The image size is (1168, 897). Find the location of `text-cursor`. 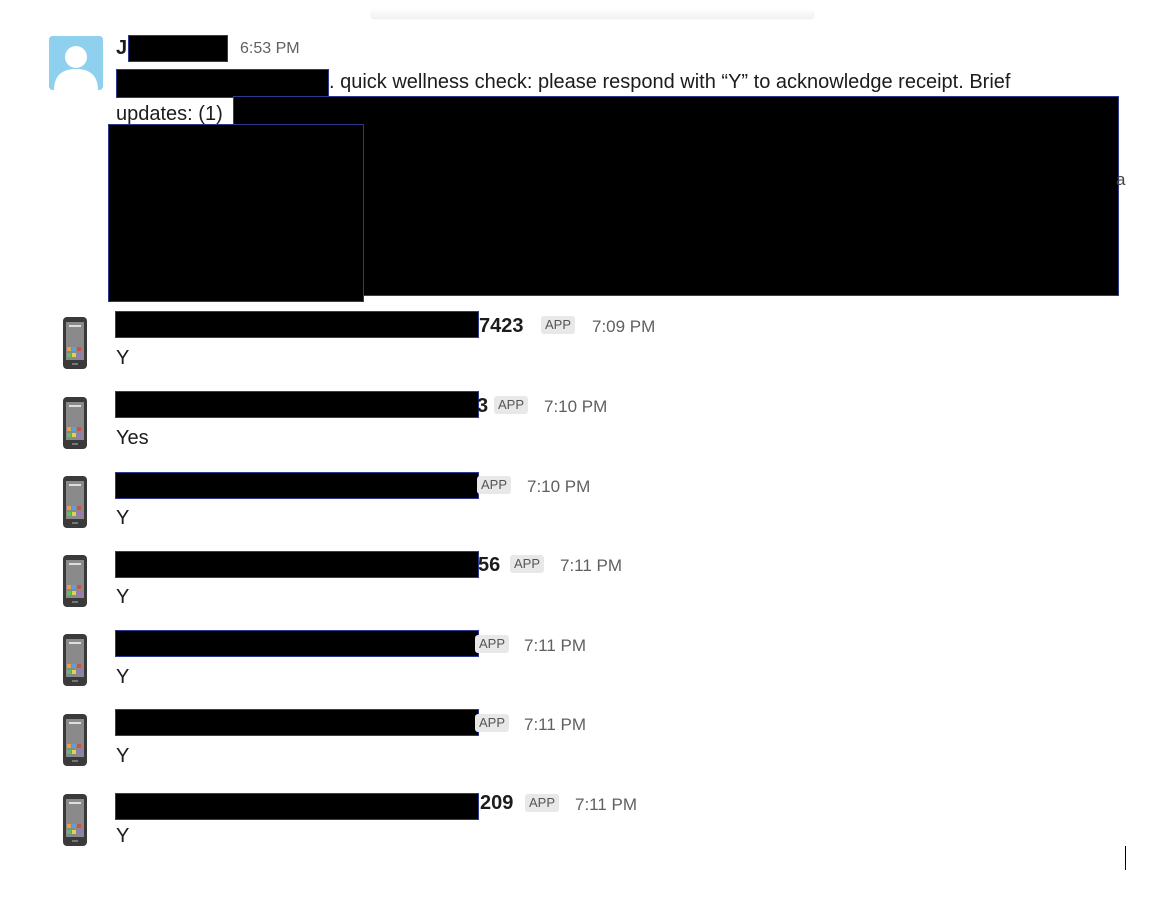

text-cursor is located at coordinates (1125, 858).